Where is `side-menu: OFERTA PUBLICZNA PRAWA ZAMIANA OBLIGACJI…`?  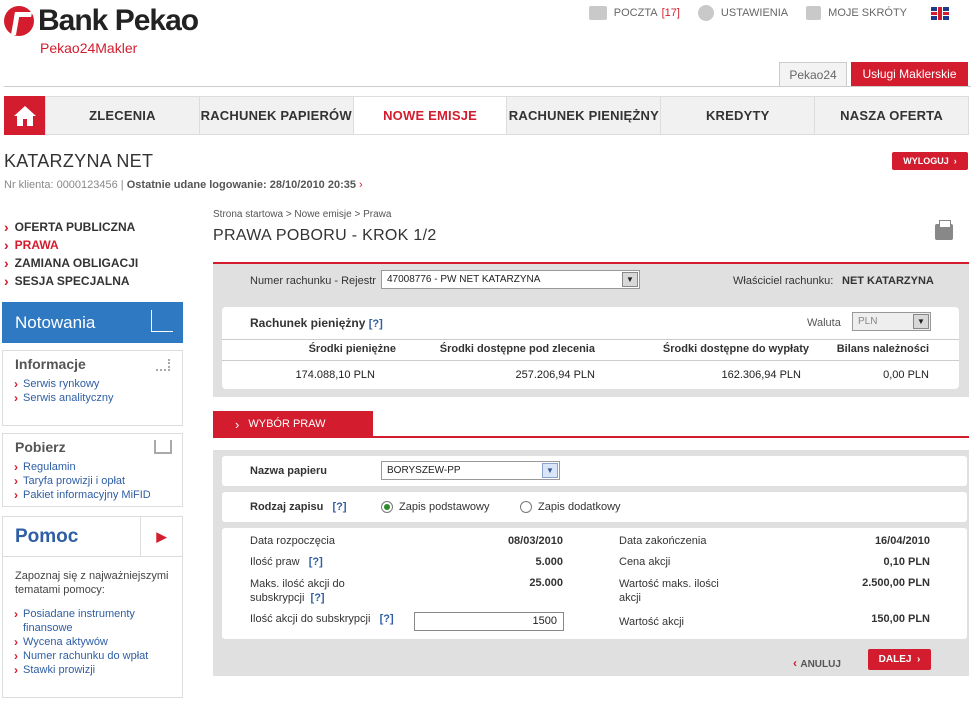 side-menu: OFERTA PUBLICZNA PRAWA ZAMIANA OBLIGACJI… is located at coordinates (94, 254).